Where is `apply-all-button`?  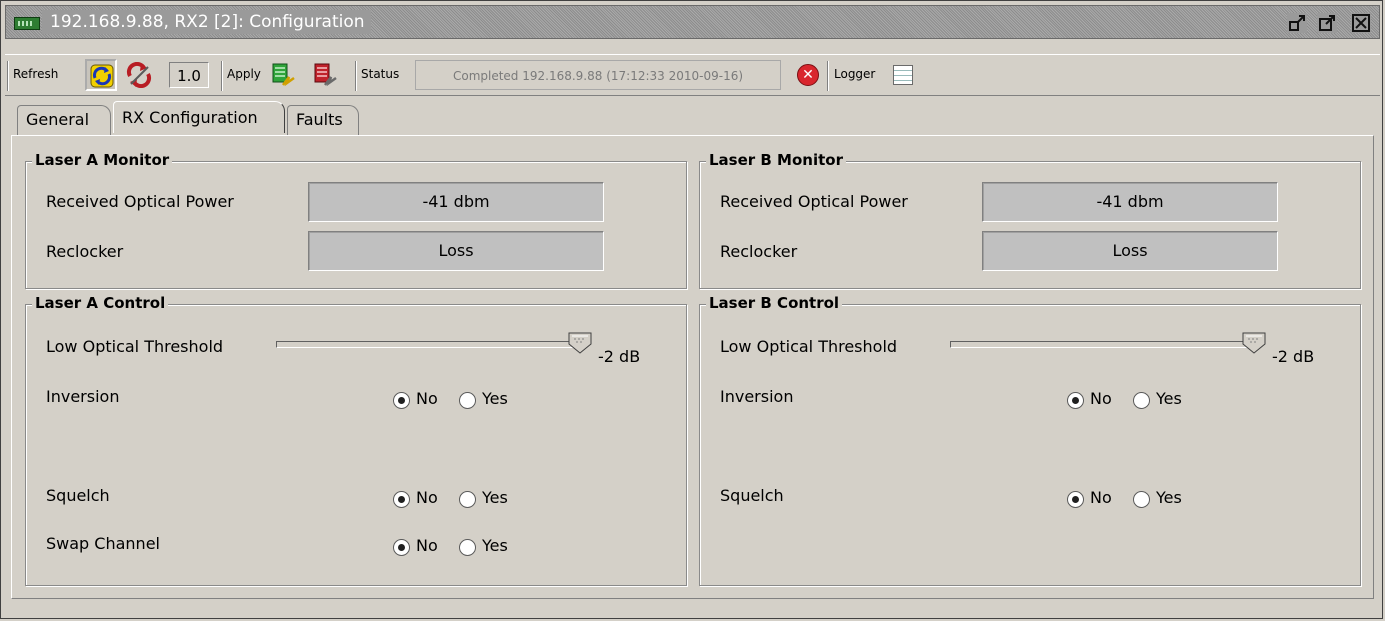 apply-all-button is located at coordinates (283, 75).